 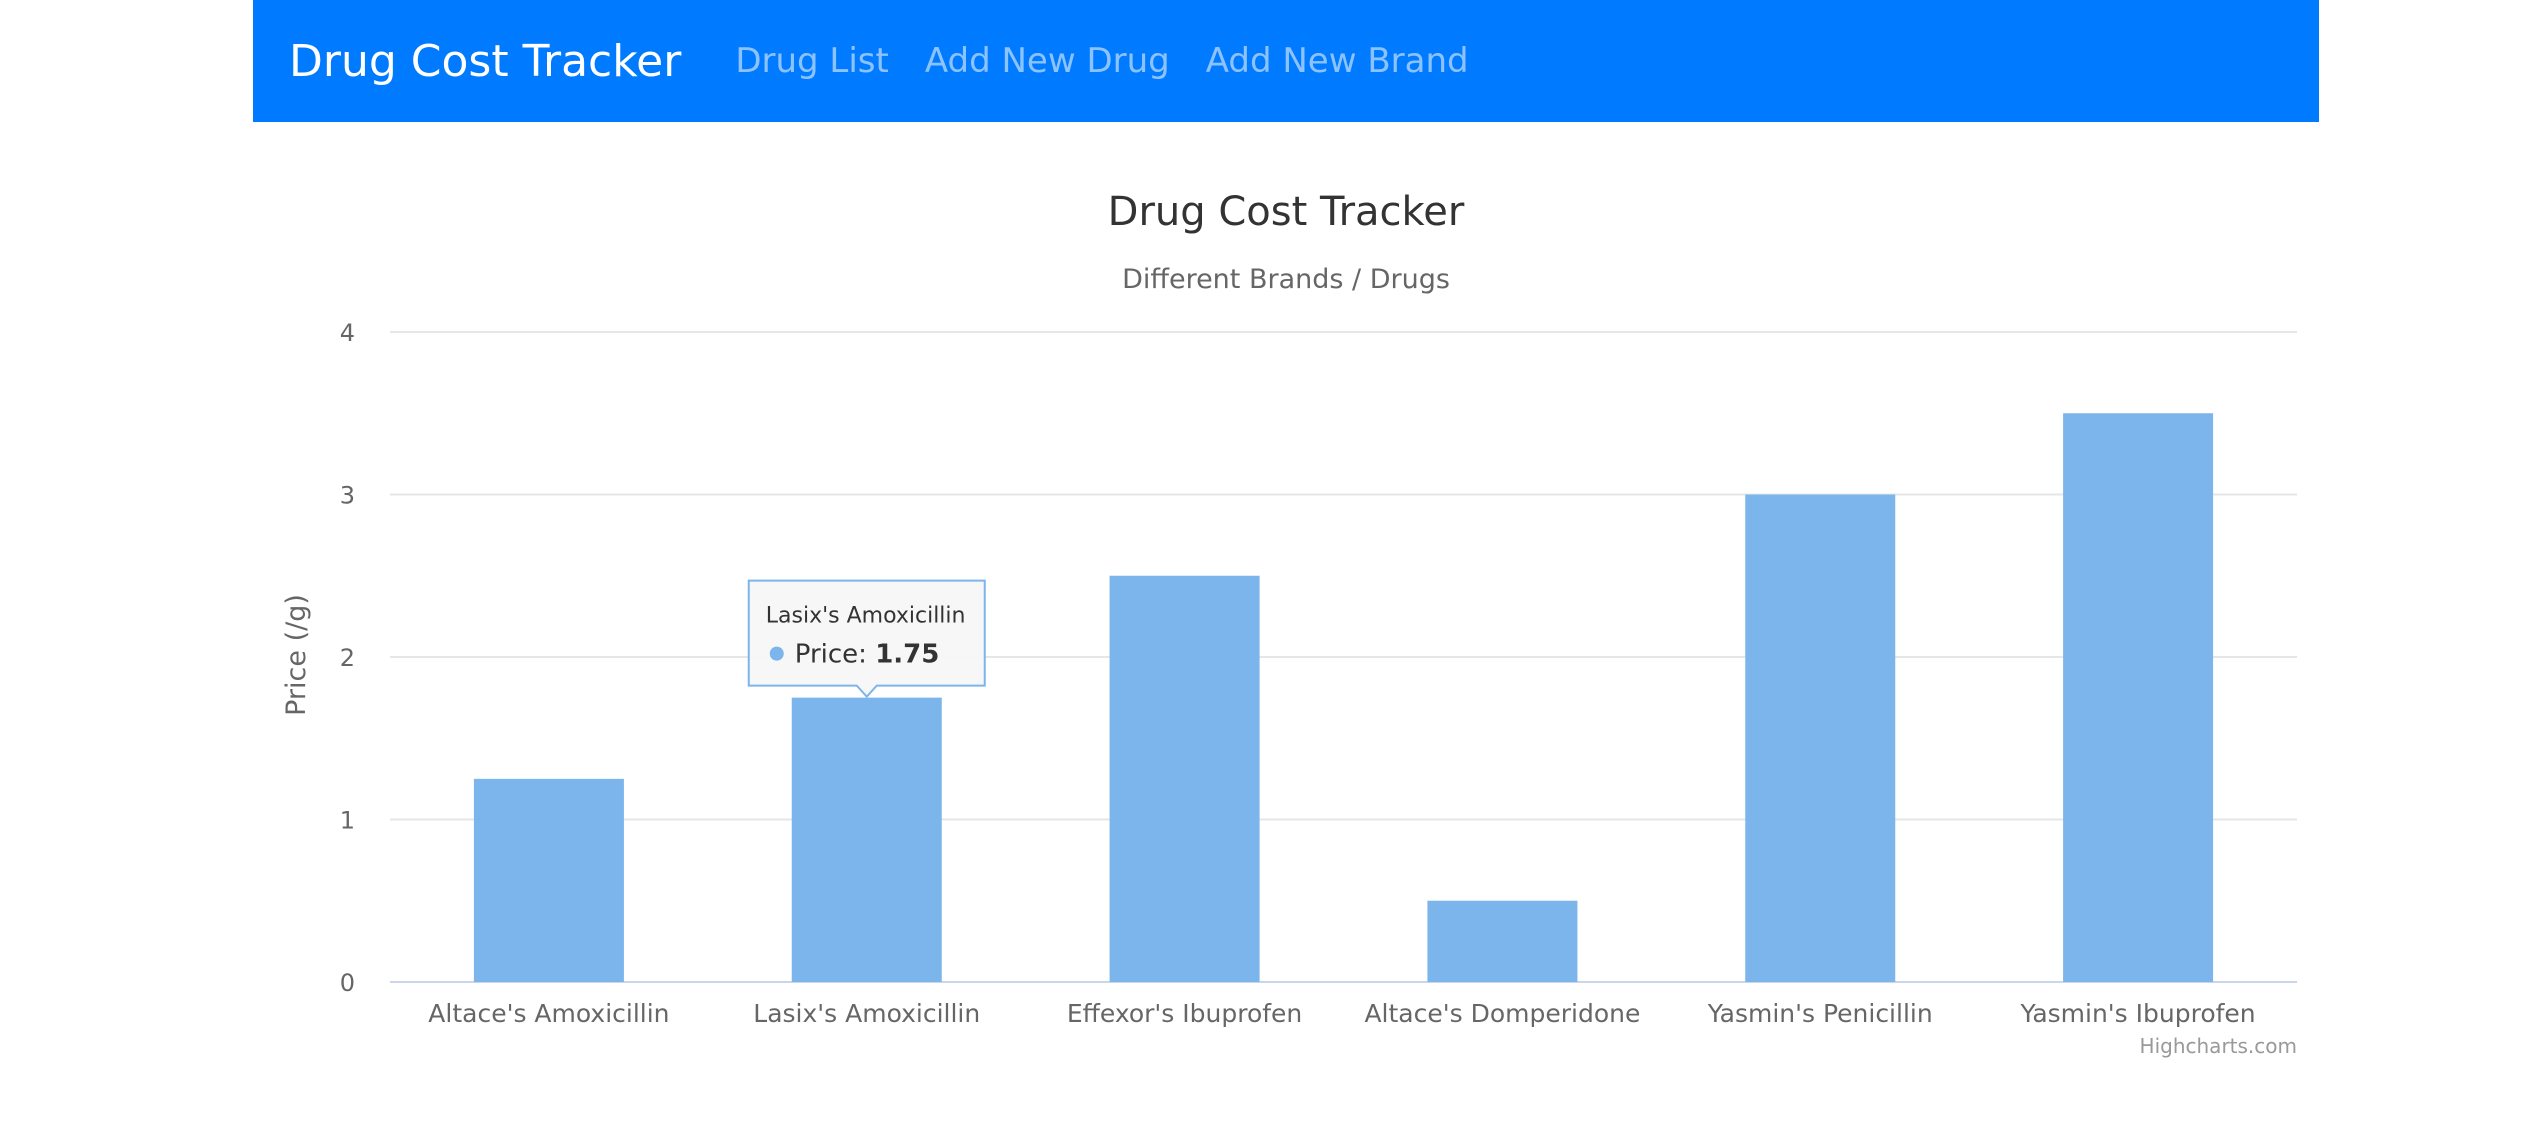 What do you see at coordinates (347, 333) in the screenshot?
I see `y-tick-label: 4` at bounding box center [347, 333].